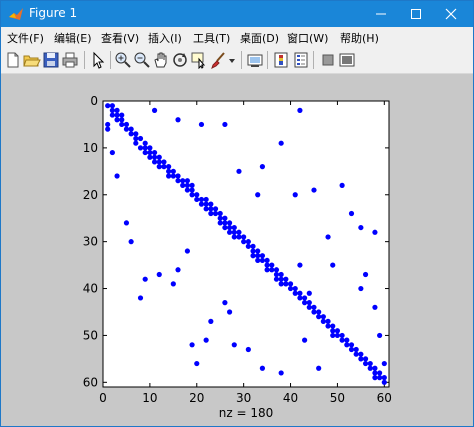 The width and height of the screenshot is (474, 427). Describe the element at coordinates (255, 60) in the screenshot. I see `link-plot-button` at that location.